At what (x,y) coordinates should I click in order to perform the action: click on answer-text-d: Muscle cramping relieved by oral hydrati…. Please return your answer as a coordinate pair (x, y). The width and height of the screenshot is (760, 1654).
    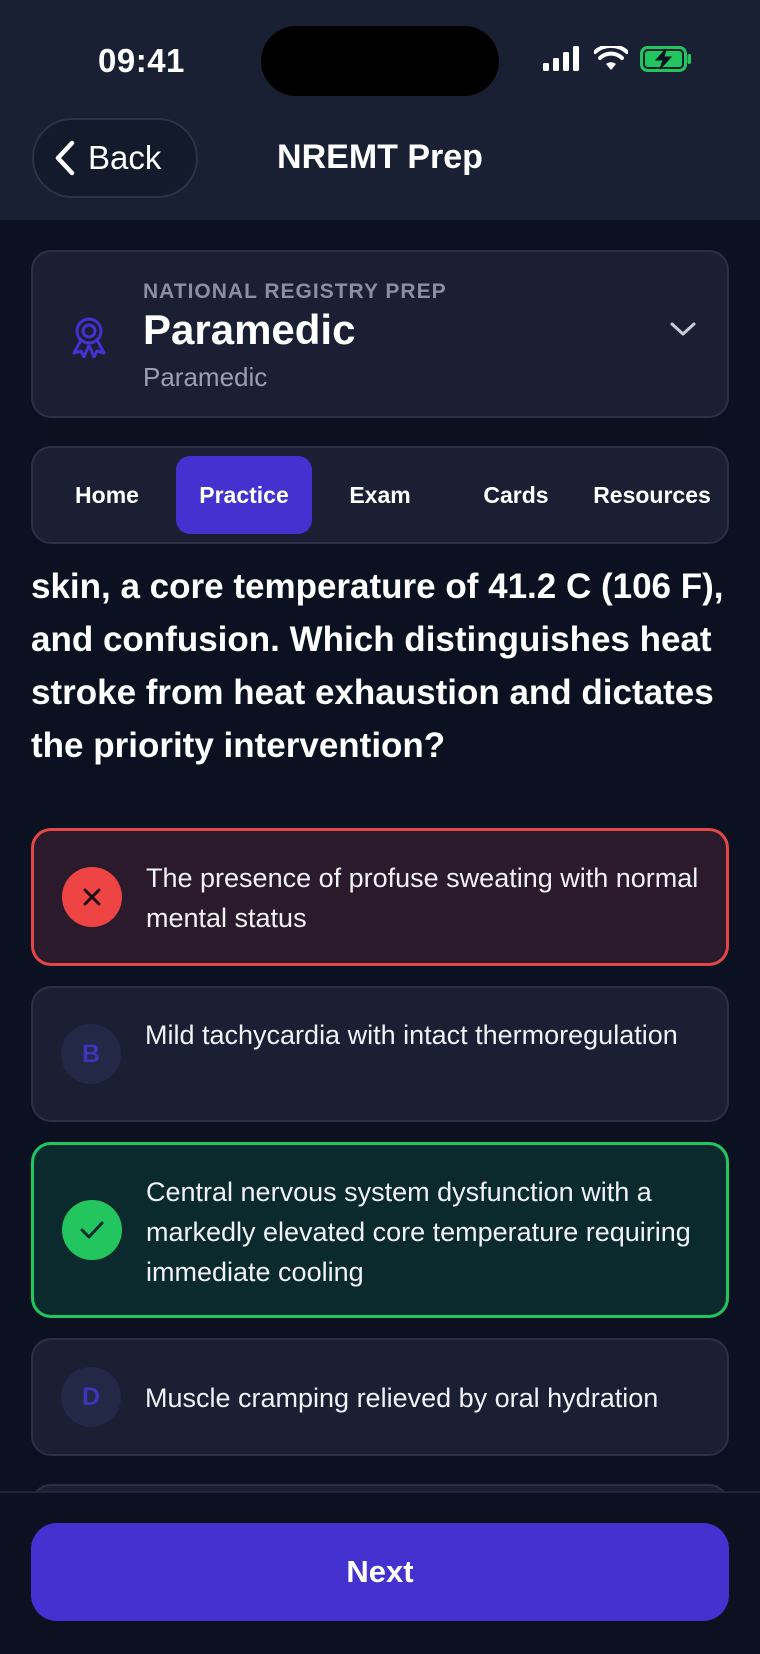
    Looking at the image, I should click on (402, 1398).